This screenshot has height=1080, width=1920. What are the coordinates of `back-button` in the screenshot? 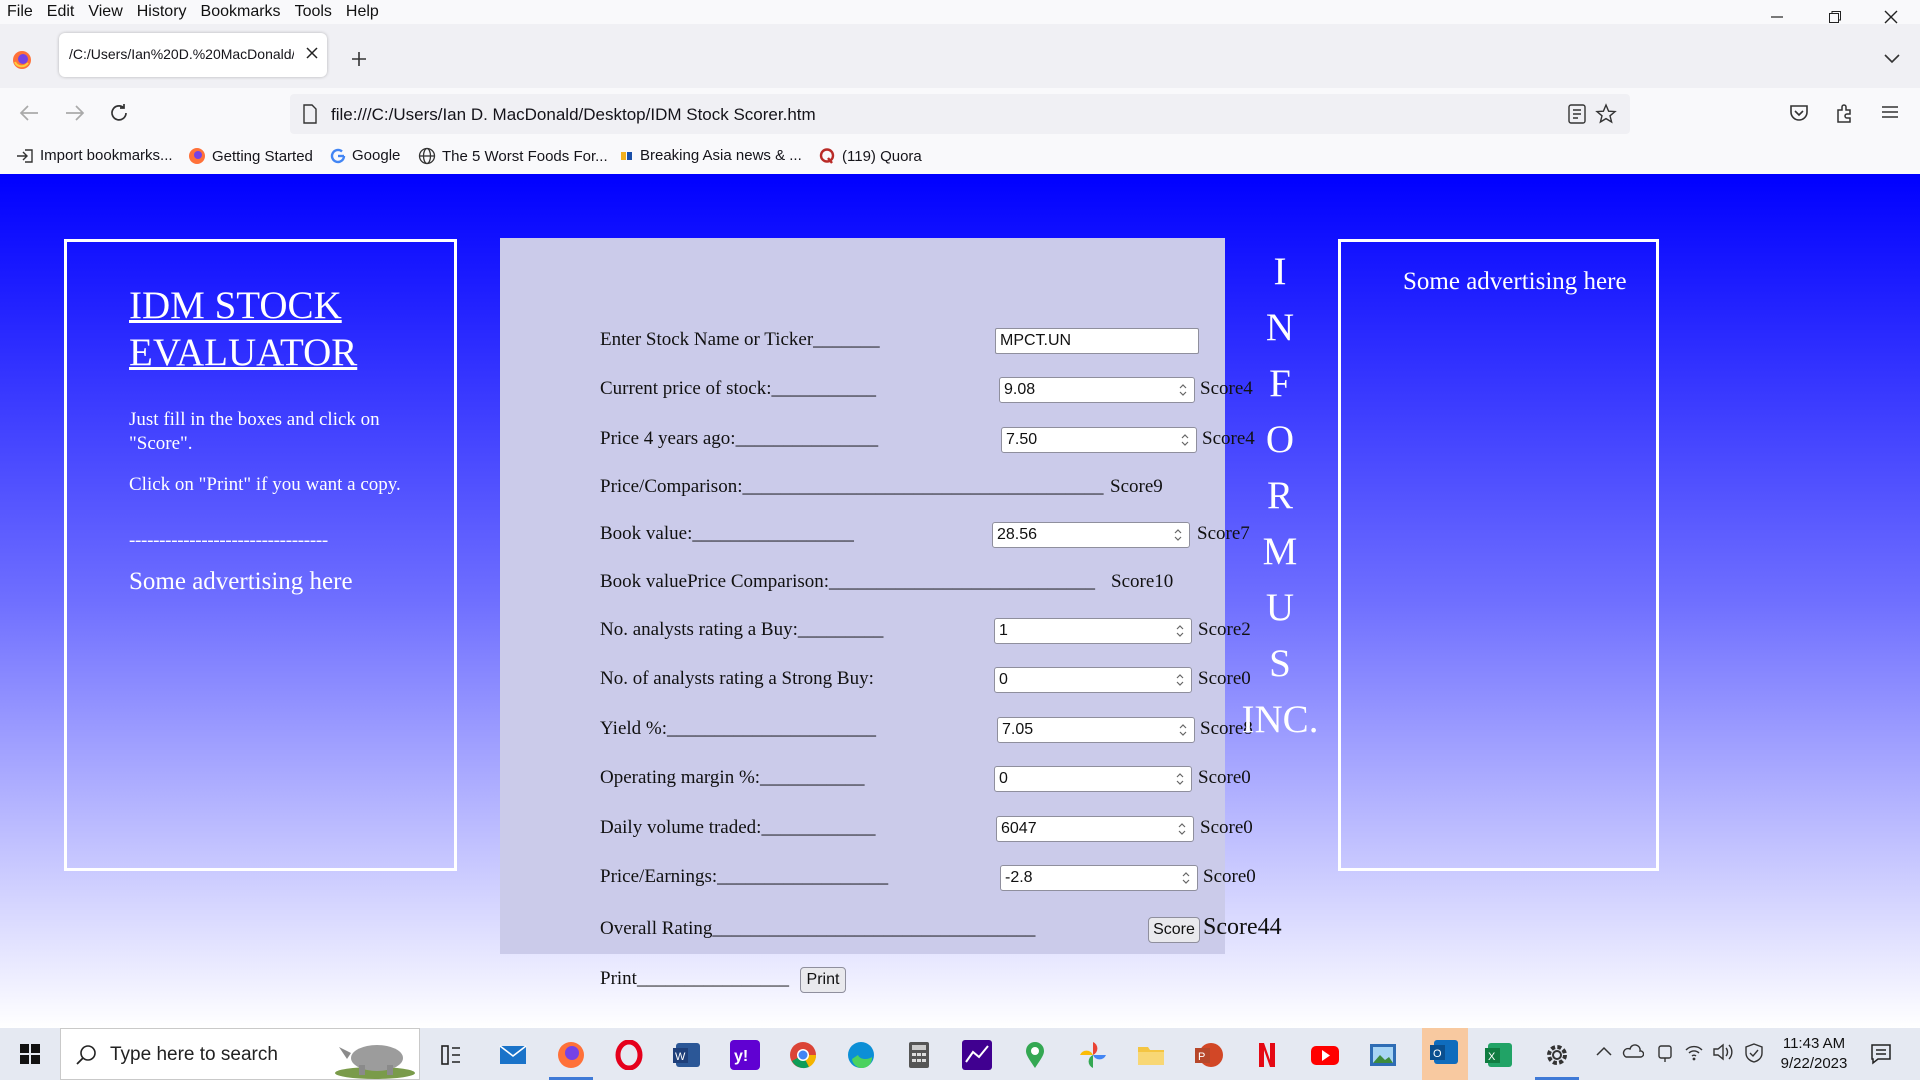 It's located at (29, 113).